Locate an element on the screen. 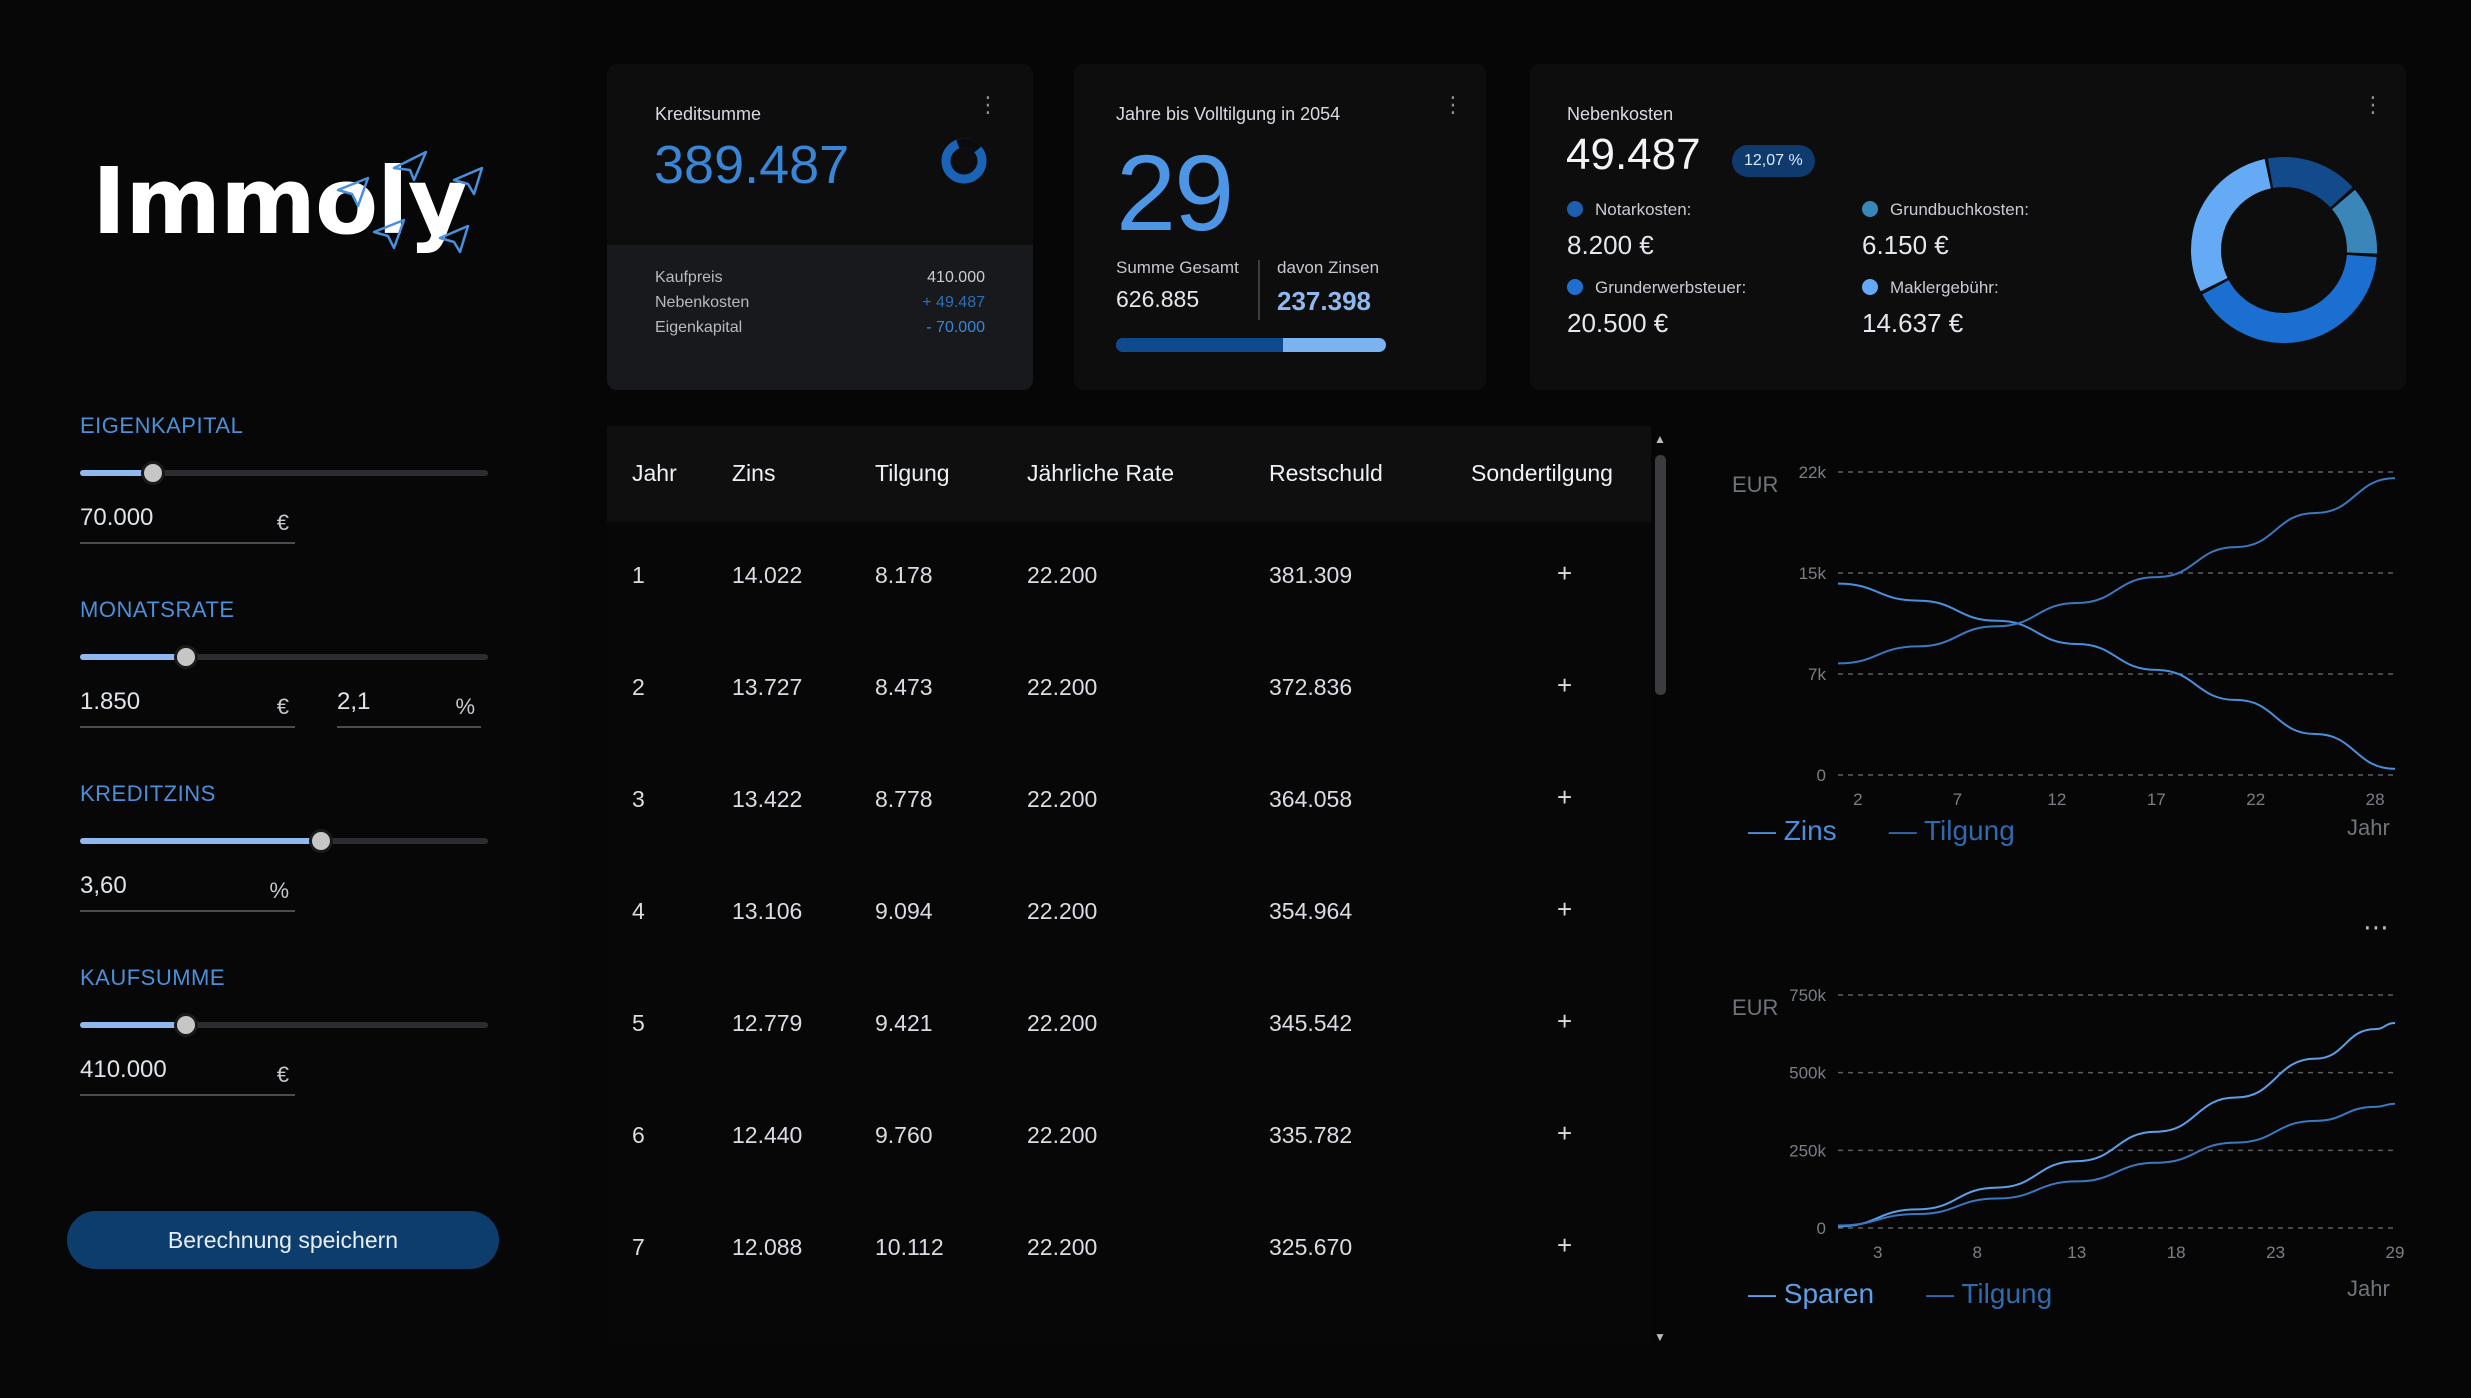 The image size is (2471, 1398). cell-restschuld: 354.964 is located at coordinates (1311, 911).